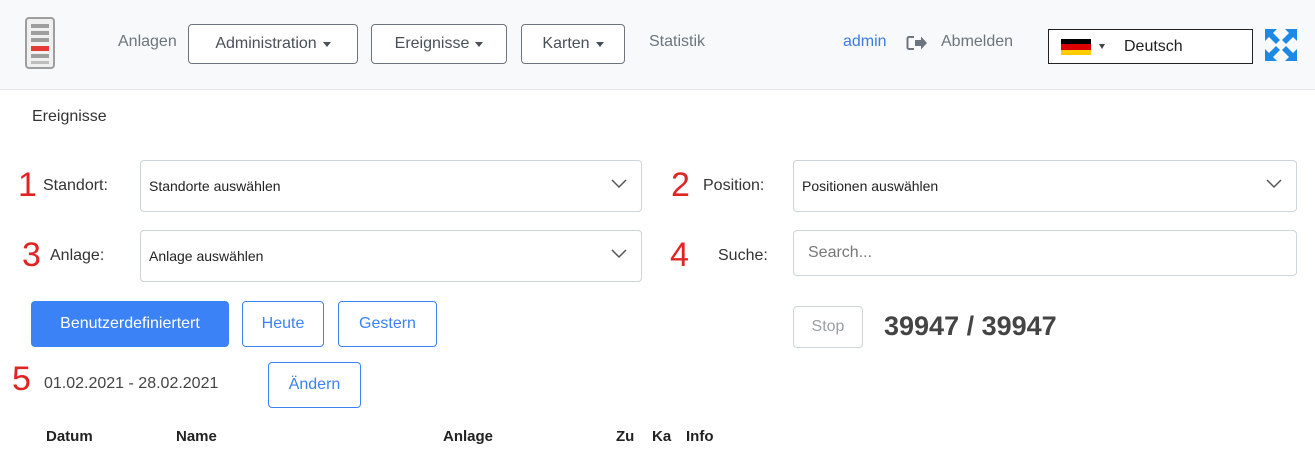  What do you see at coordinates (196, 436) in the screenshot?
I see `table-header-name: Name` at bounding box center [196, 436].